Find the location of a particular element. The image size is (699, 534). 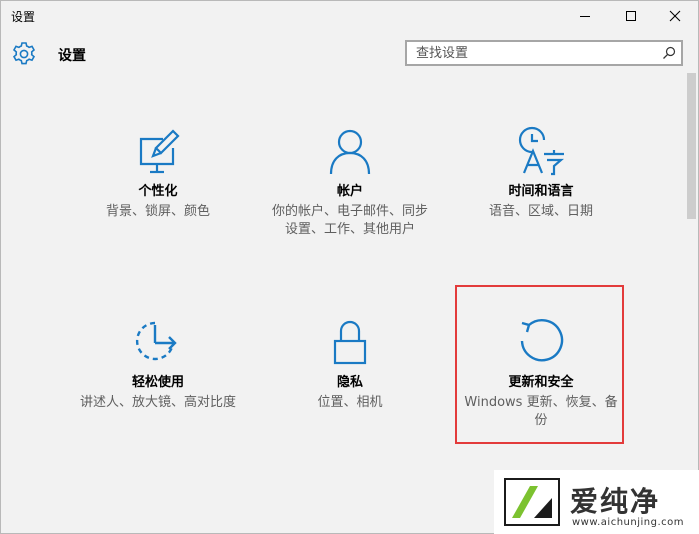

highlight-box is located at coordinates (539, 364).